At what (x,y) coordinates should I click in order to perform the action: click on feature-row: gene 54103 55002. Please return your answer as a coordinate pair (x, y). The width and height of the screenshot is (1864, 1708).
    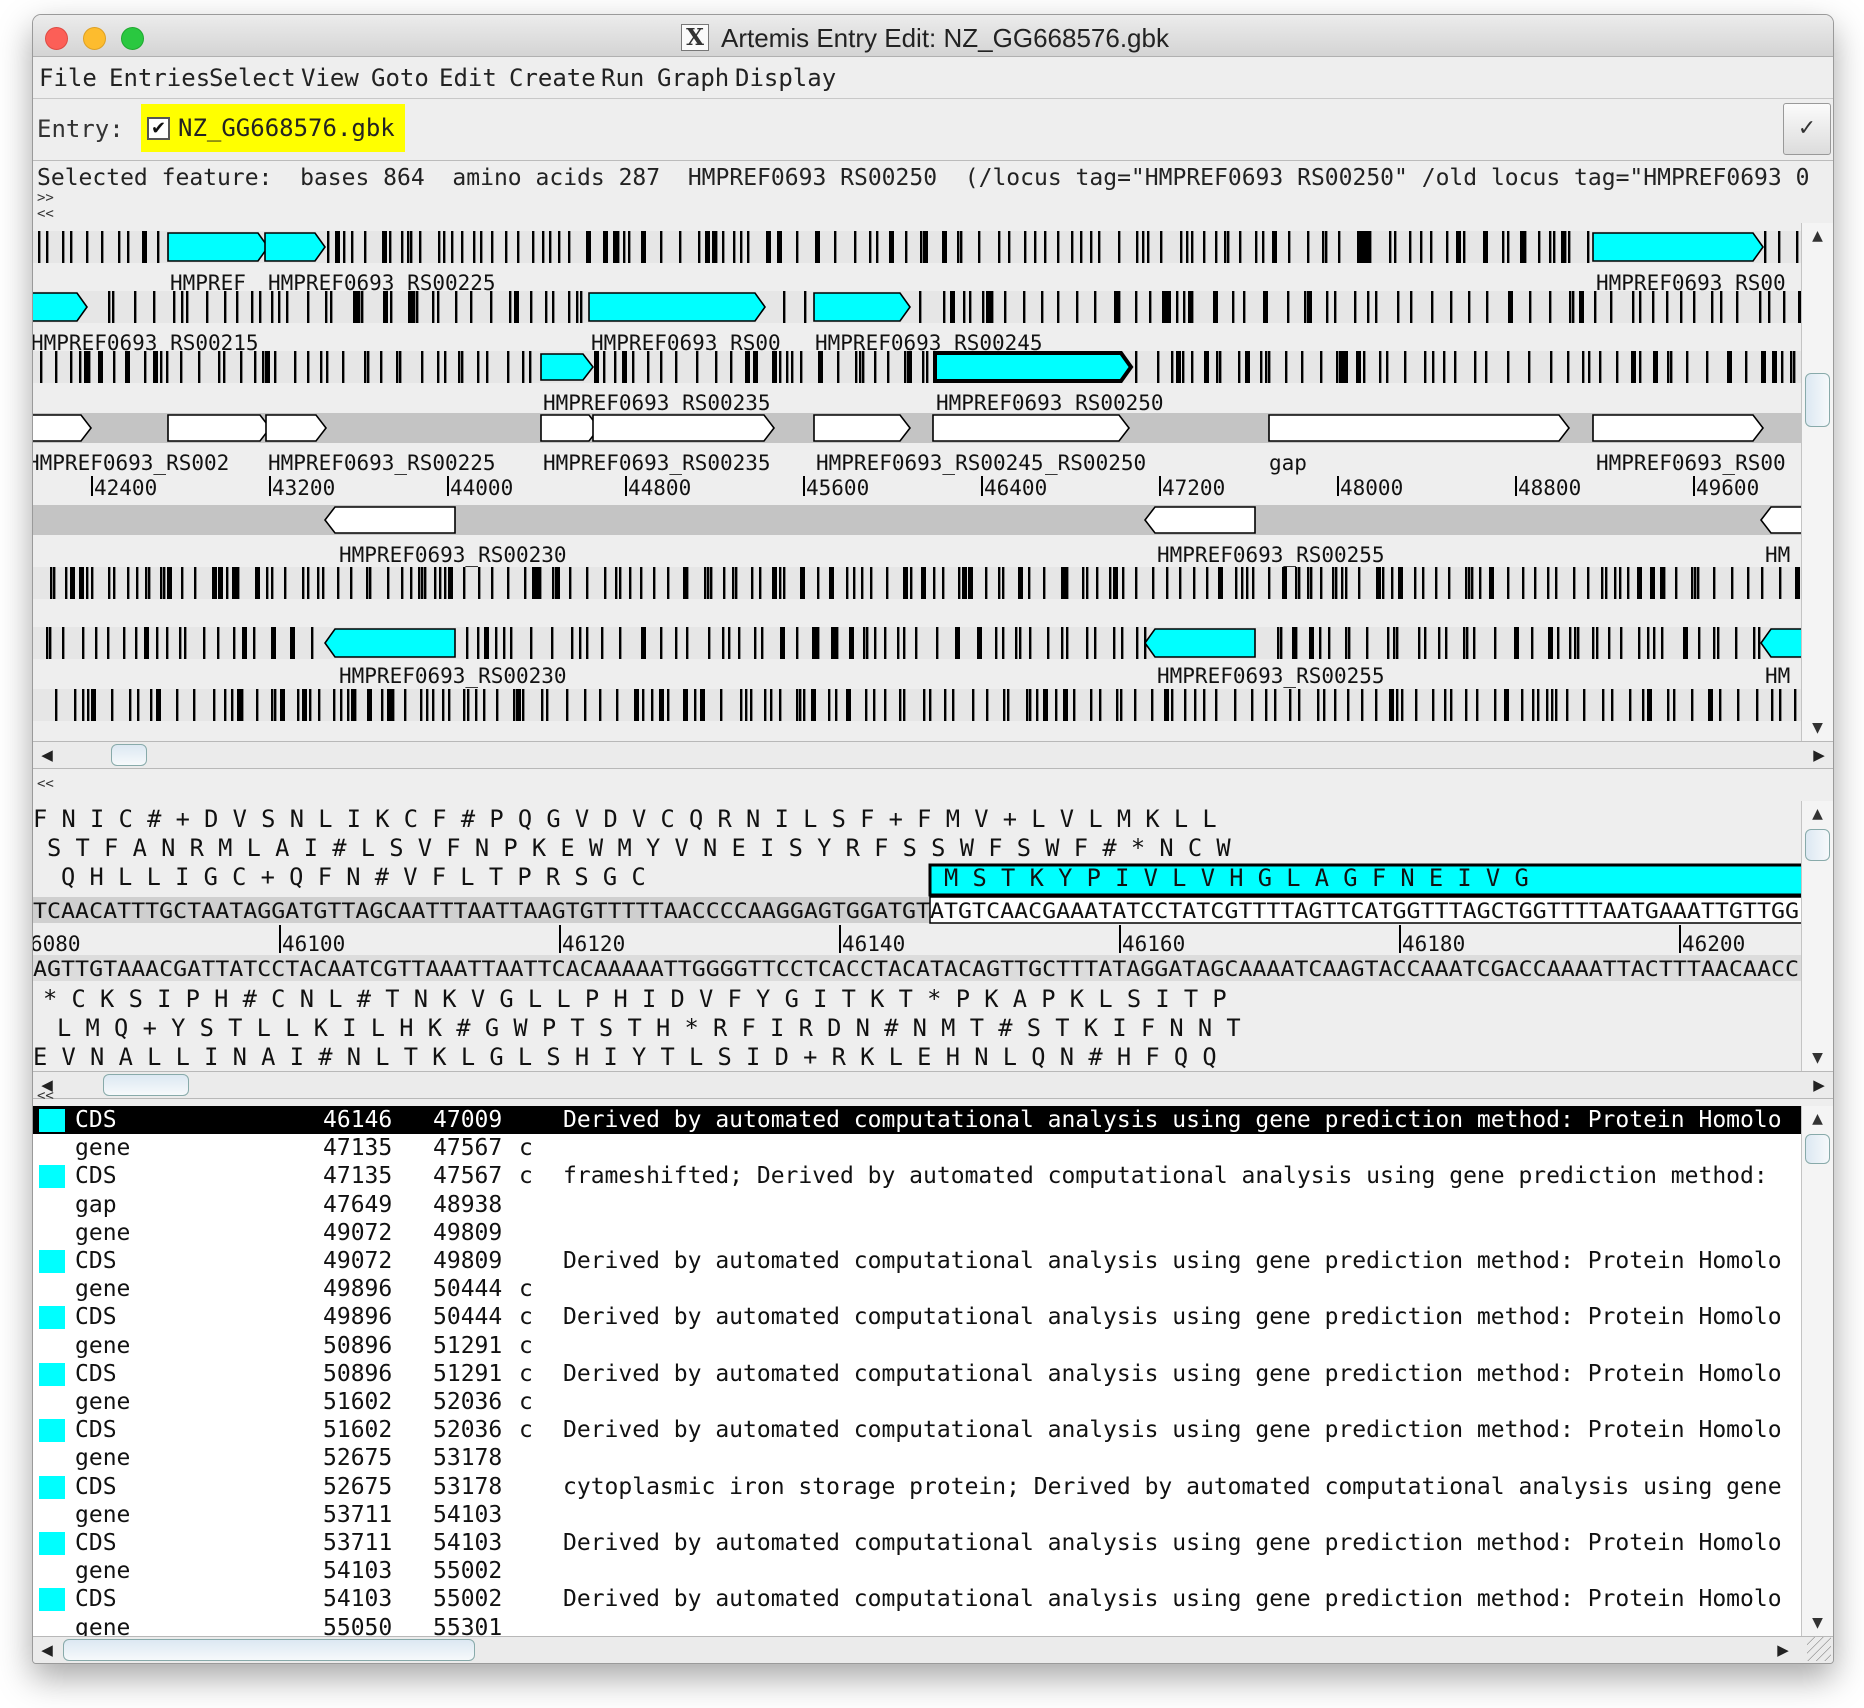
    Looking at the image, I should click on (918, 1571).